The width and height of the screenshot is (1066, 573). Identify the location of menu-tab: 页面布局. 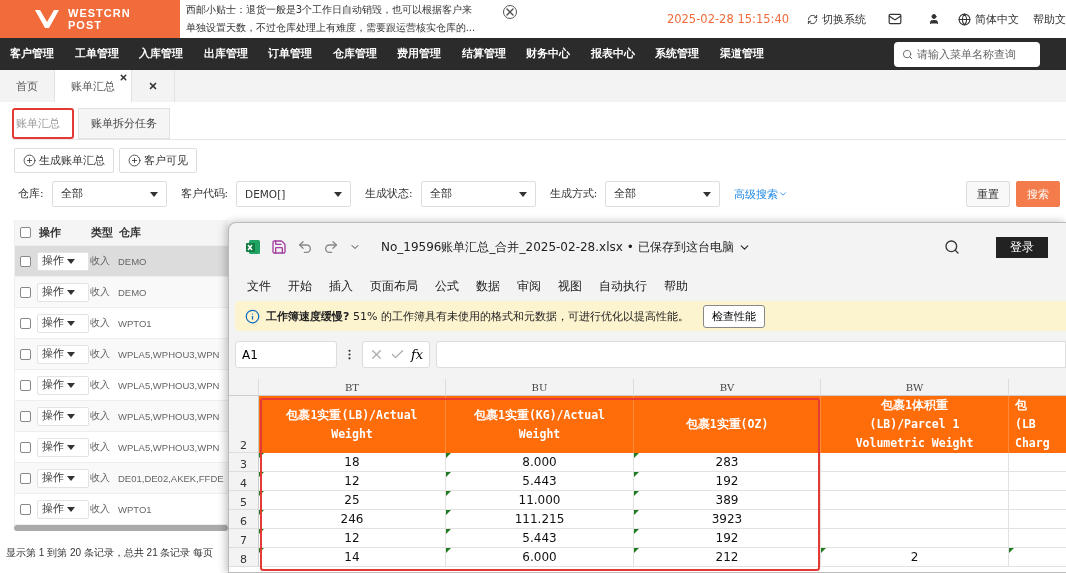
(394, 286).